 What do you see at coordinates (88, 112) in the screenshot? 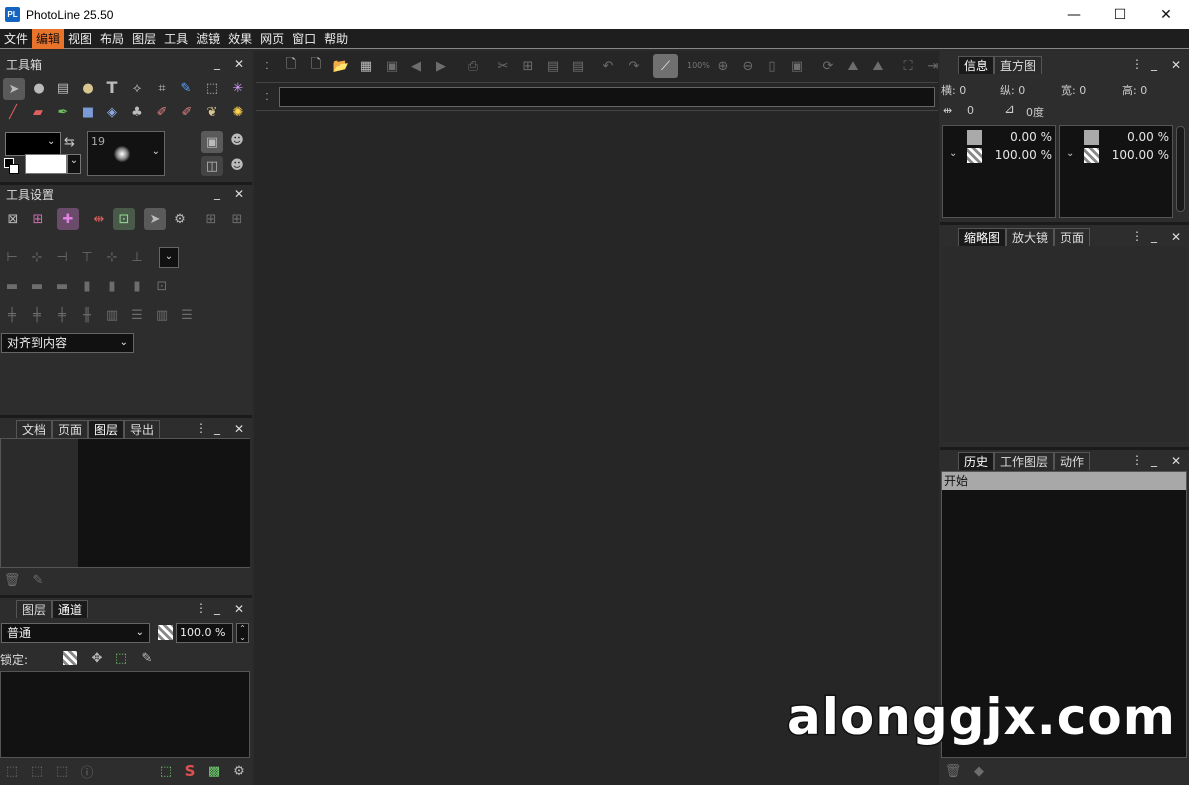
I see `gradient-icon: ■` at bounding box center [88, 112].